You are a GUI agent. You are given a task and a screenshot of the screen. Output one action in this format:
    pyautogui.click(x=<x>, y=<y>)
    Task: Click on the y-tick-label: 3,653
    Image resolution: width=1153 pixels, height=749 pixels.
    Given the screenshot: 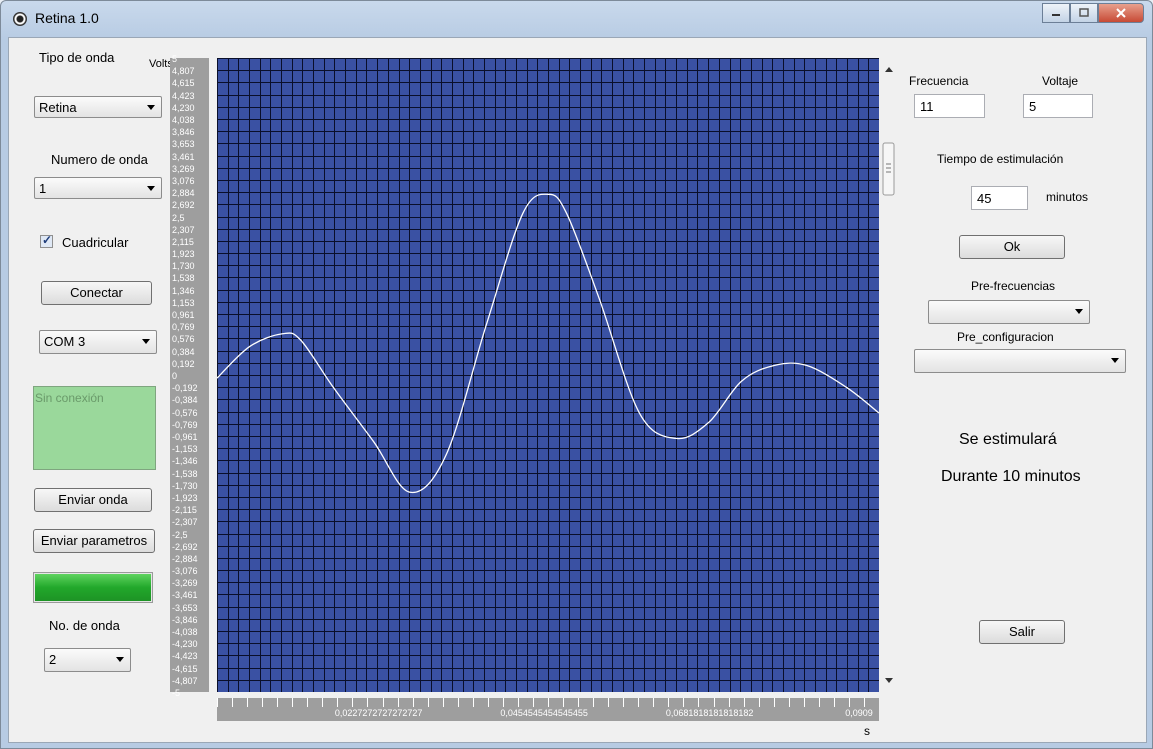 What is the action you would take?
    pyautogui.click(x=183, y=144)
    